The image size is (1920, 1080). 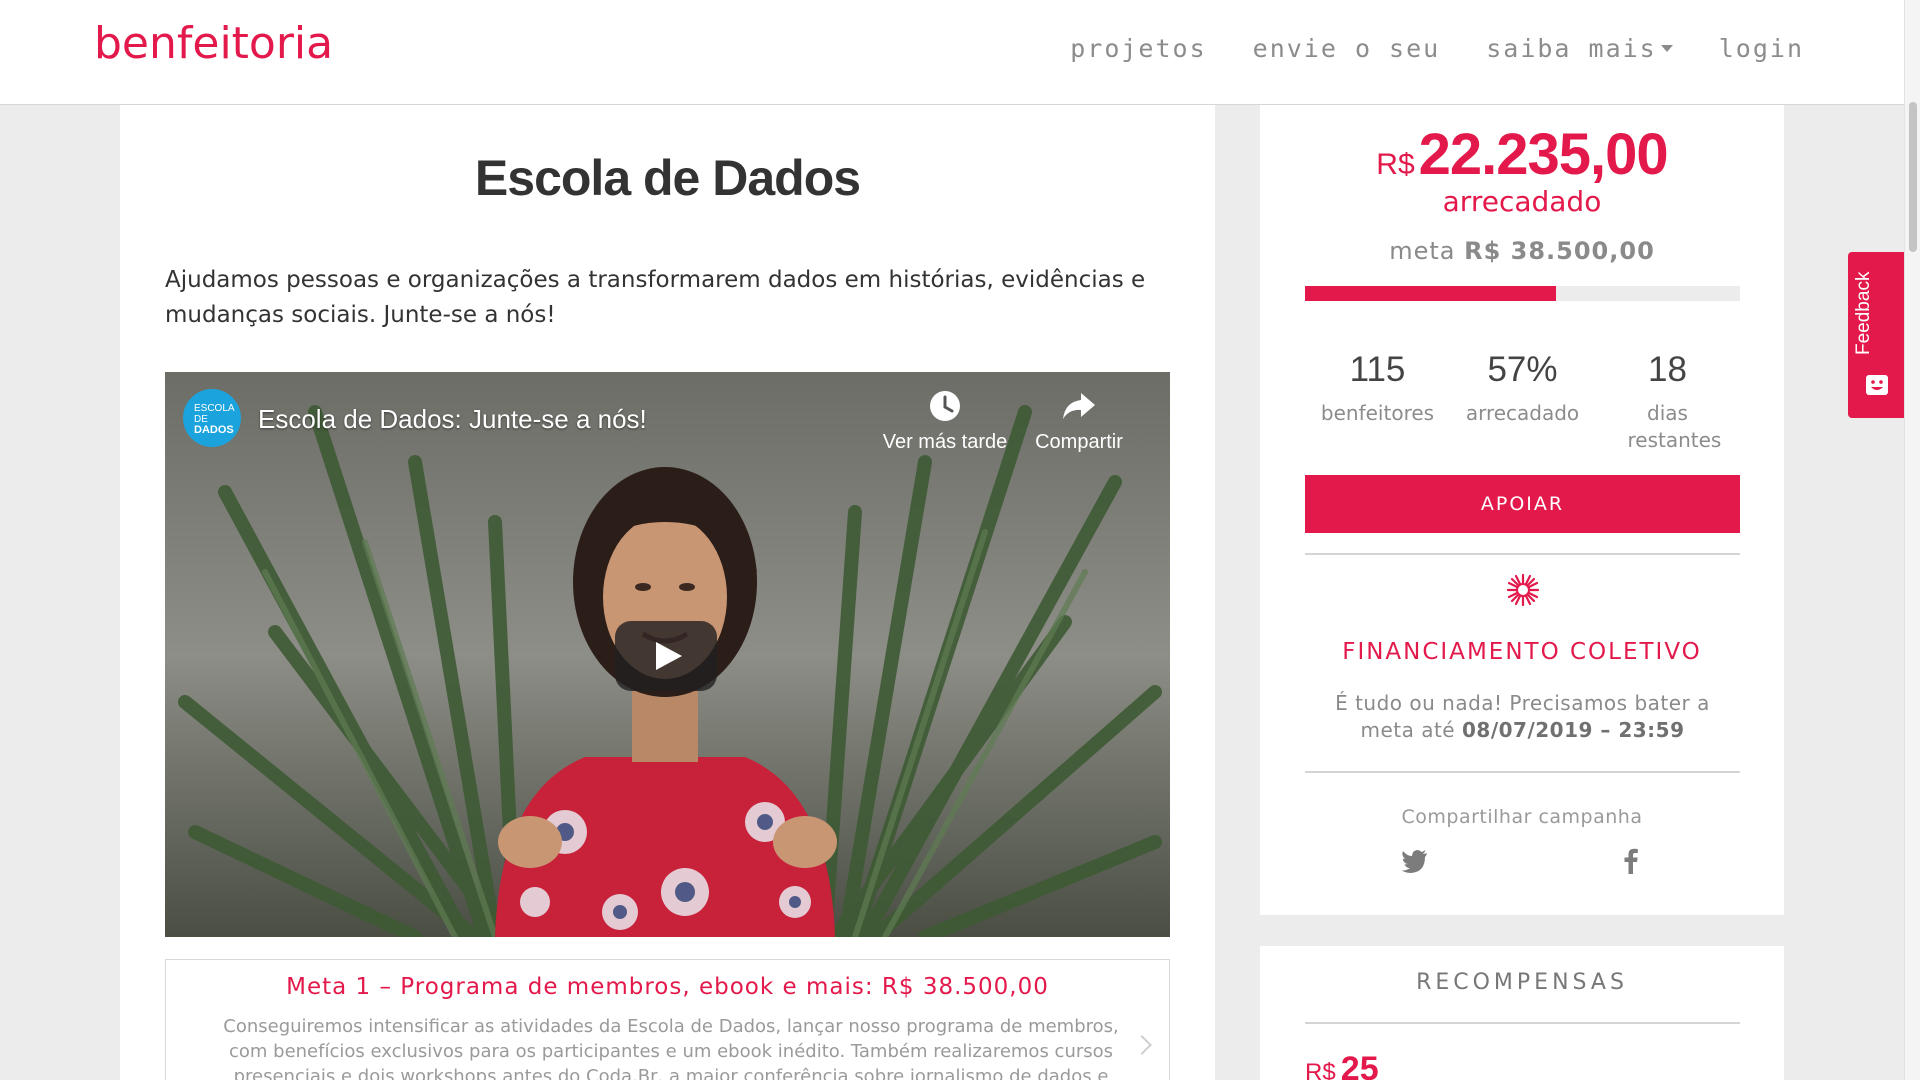 I want to click on goal-label: meta, so click(x=1422, y=251).